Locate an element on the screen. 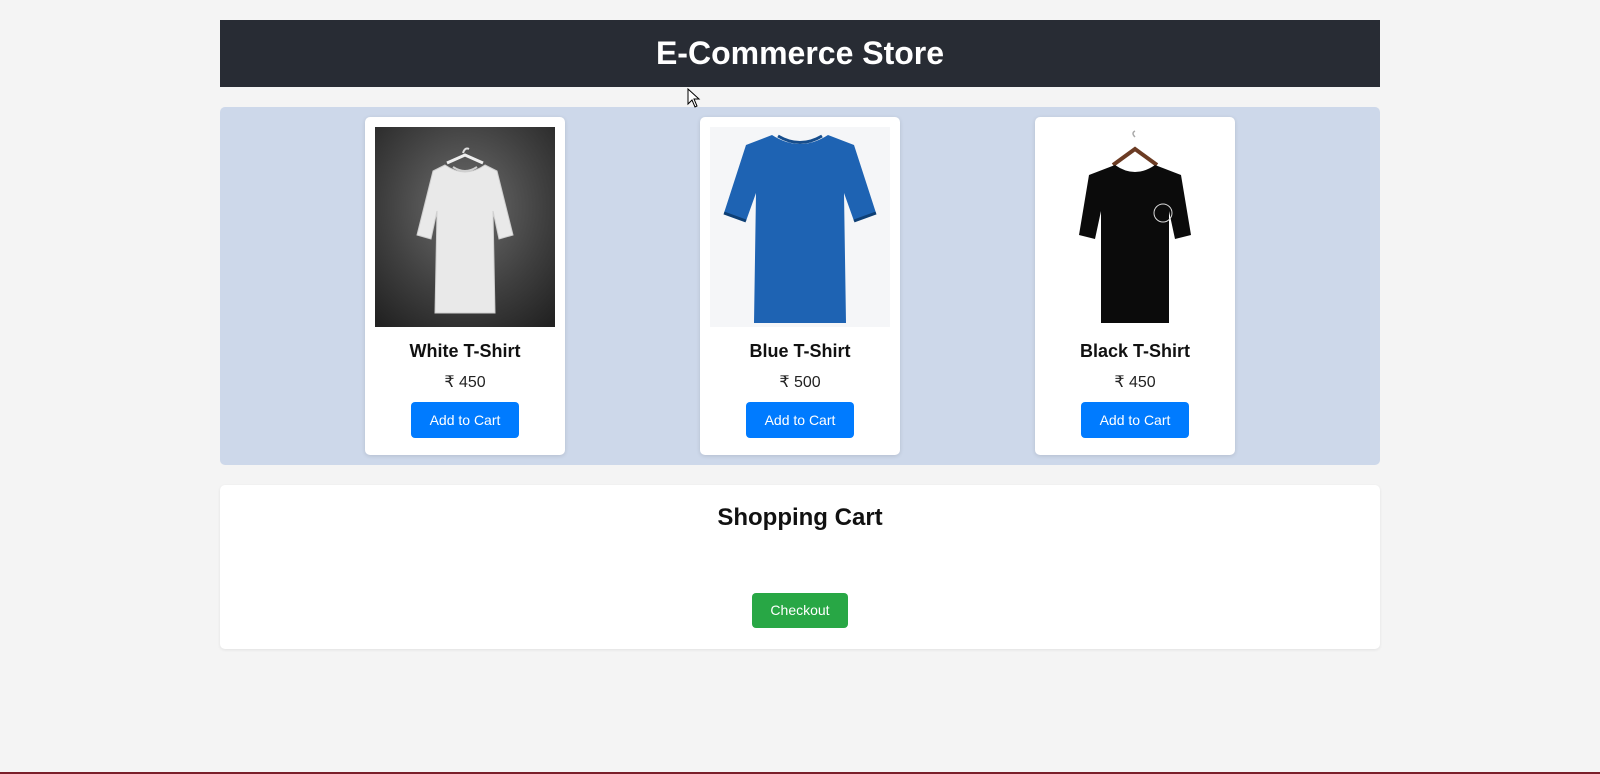  site-header: E-Commerce Store is located at coordinates (800, 53).